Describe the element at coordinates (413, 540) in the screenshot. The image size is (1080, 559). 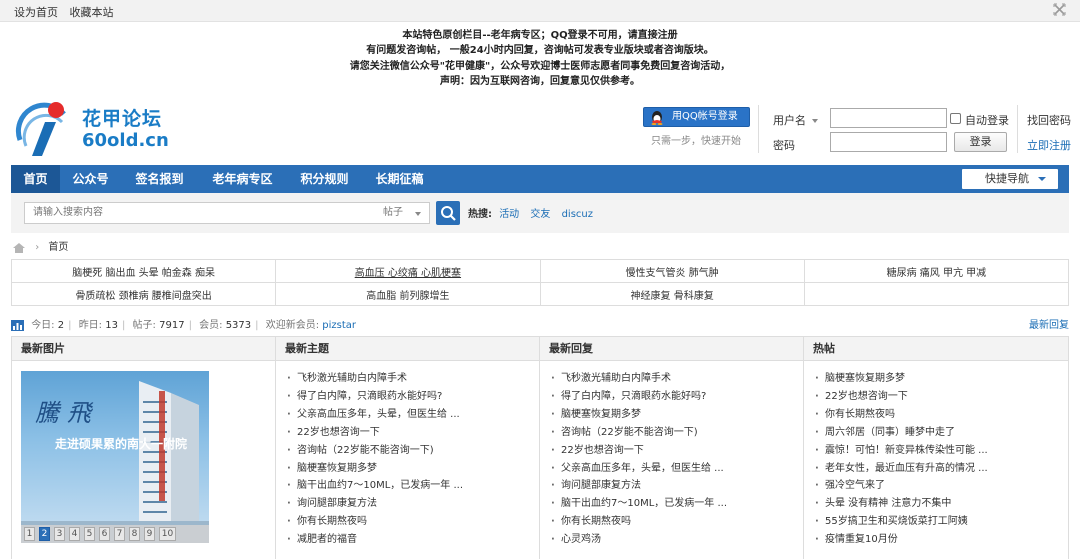
I see `list-item: 减肥者的福音` at that location.